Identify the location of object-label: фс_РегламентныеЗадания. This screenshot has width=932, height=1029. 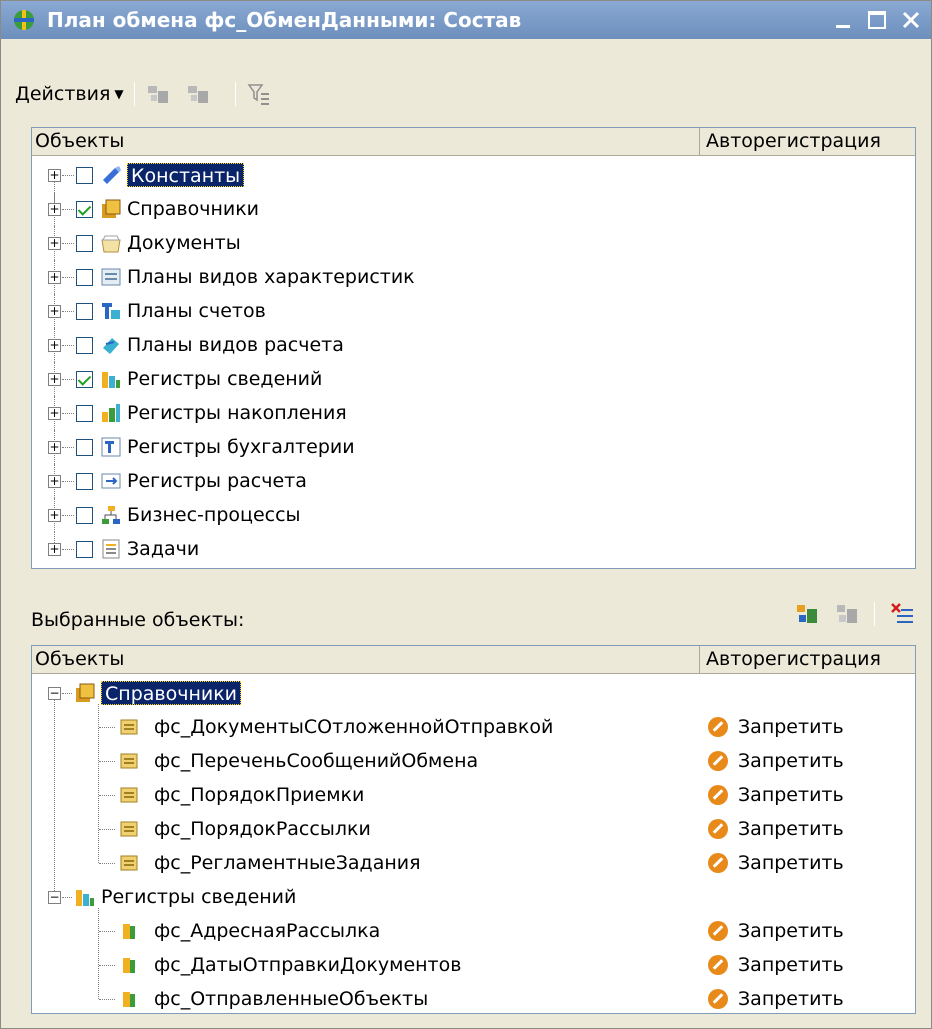
(287, 863).